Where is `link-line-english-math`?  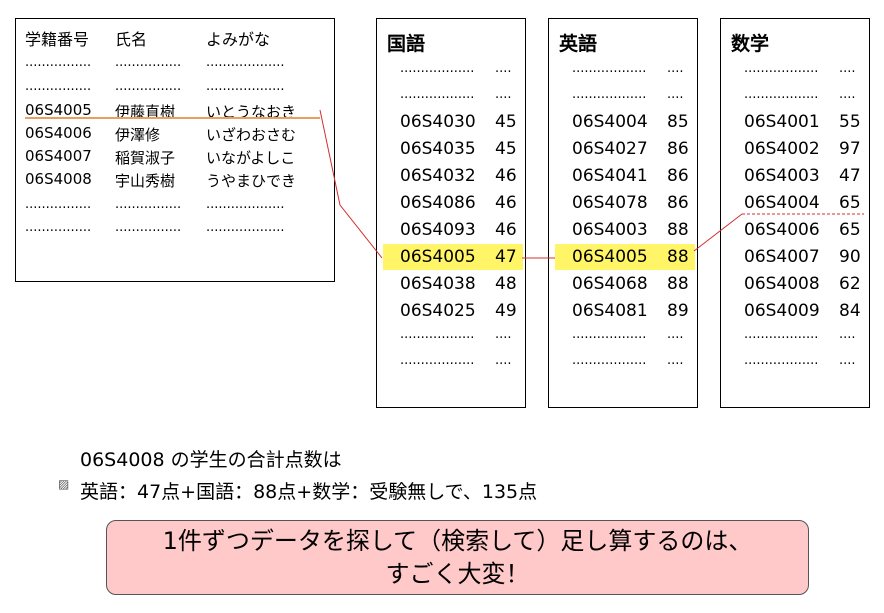
link-line-english-math is located at coordinates (718, 232).